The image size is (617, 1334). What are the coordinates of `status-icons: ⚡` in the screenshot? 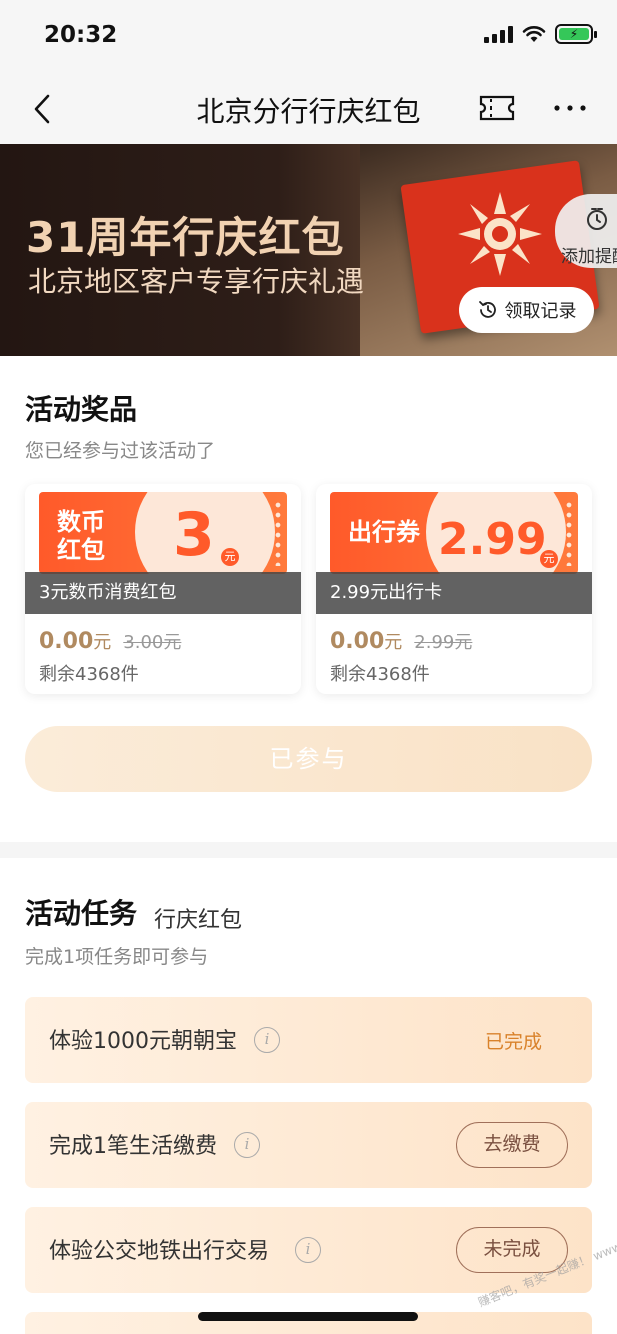 It's located at (540, 34).